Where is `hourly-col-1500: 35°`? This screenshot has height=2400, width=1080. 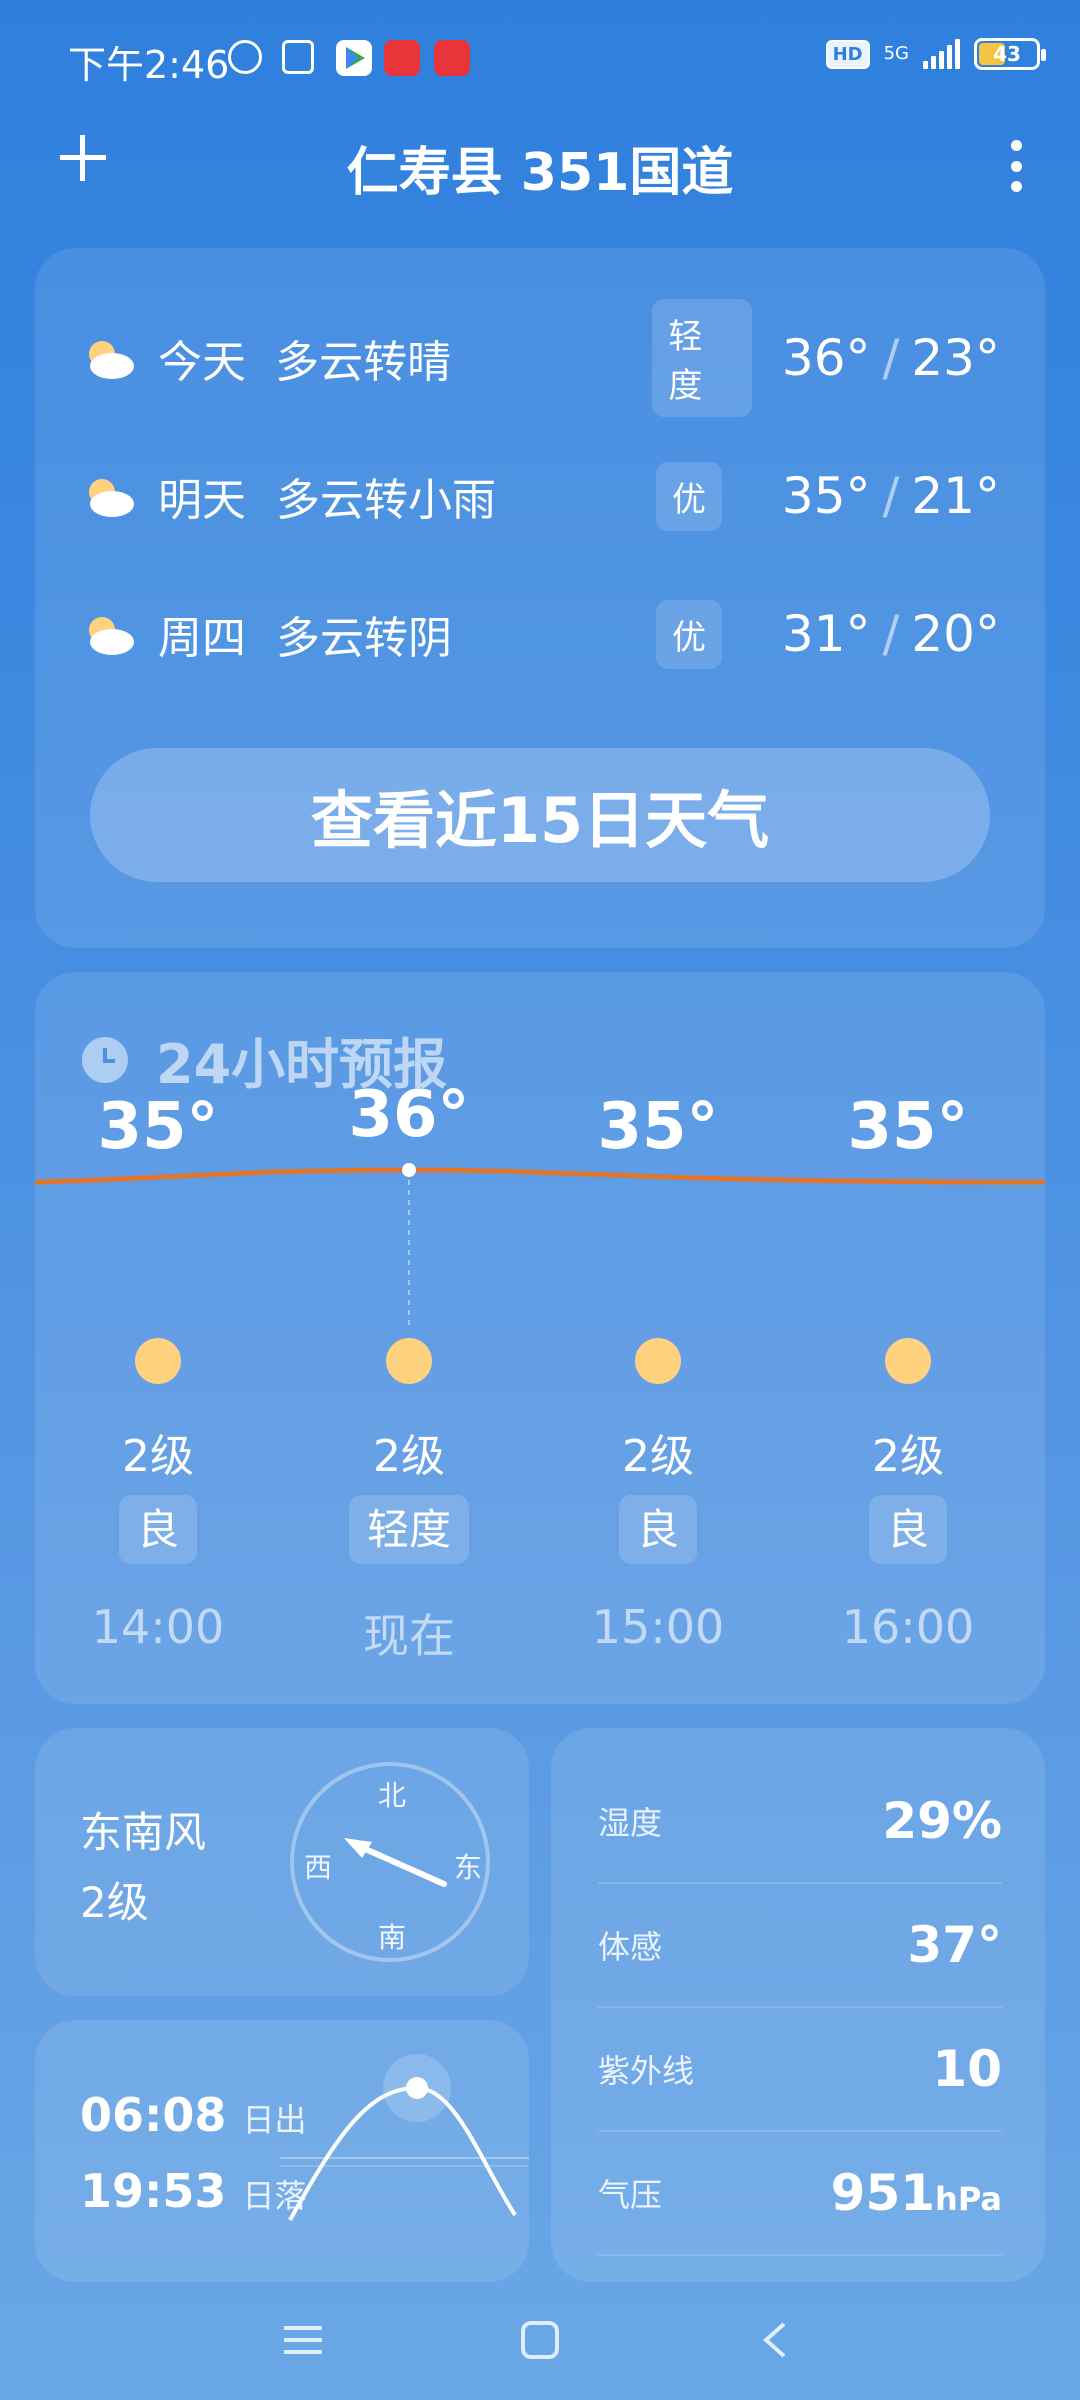 hourly-col-1500: 35° is located at coordinates (658, 1127).